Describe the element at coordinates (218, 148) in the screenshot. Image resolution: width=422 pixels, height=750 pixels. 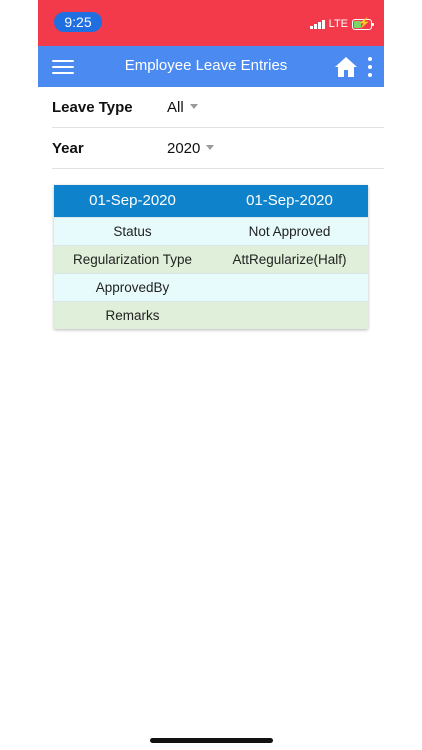
I see `year-filter-row: Year 2020` at that location.